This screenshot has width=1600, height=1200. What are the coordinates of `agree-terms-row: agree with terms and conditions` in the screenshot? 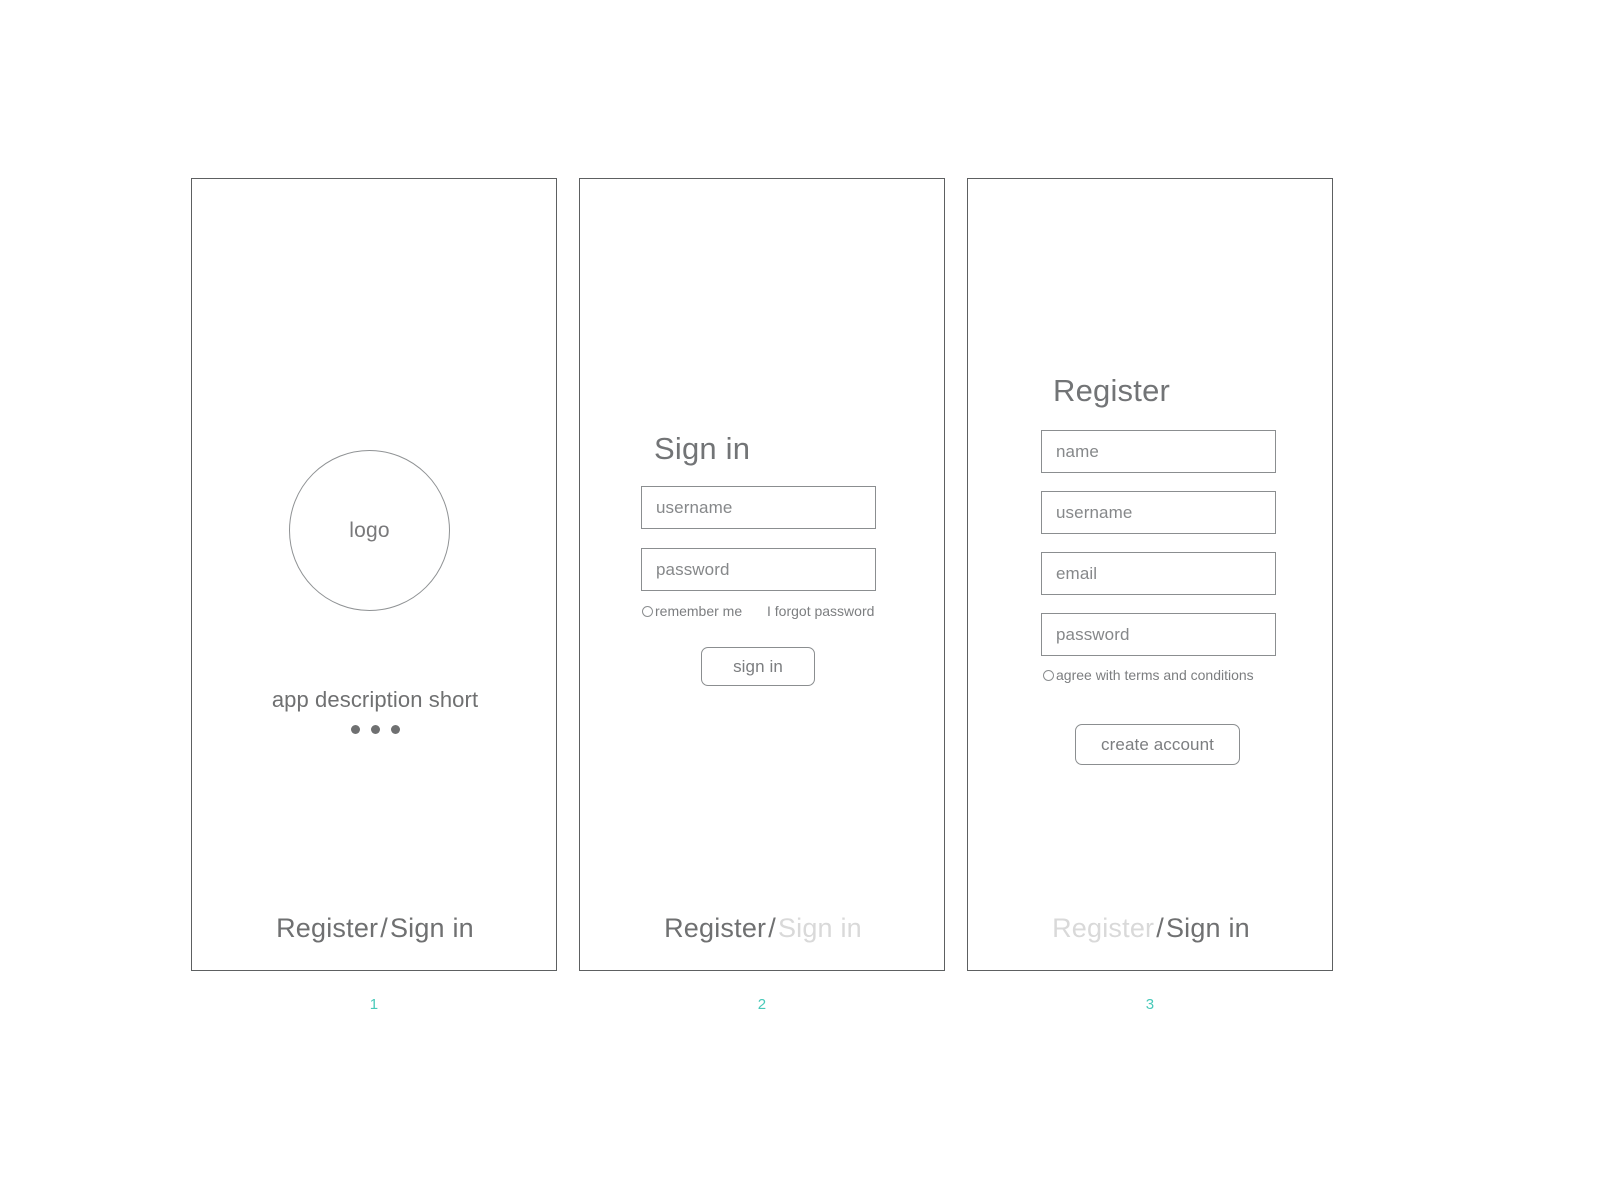 It's located at (1148, 675).